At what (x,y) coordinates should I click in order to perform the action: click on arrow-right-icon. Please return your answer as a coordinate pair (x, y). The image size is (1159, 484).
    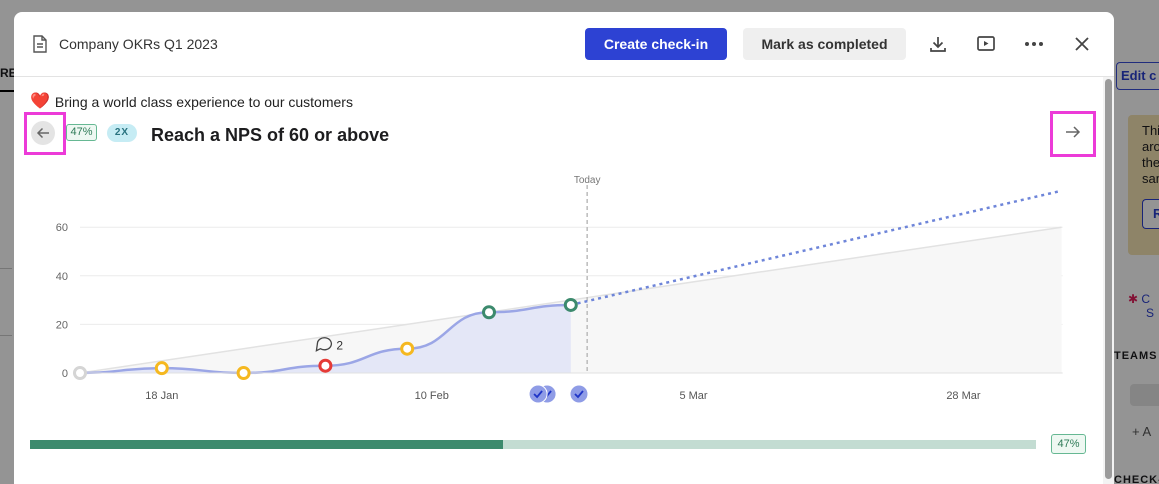
    Looking at the image, I should click on (1073, 134).